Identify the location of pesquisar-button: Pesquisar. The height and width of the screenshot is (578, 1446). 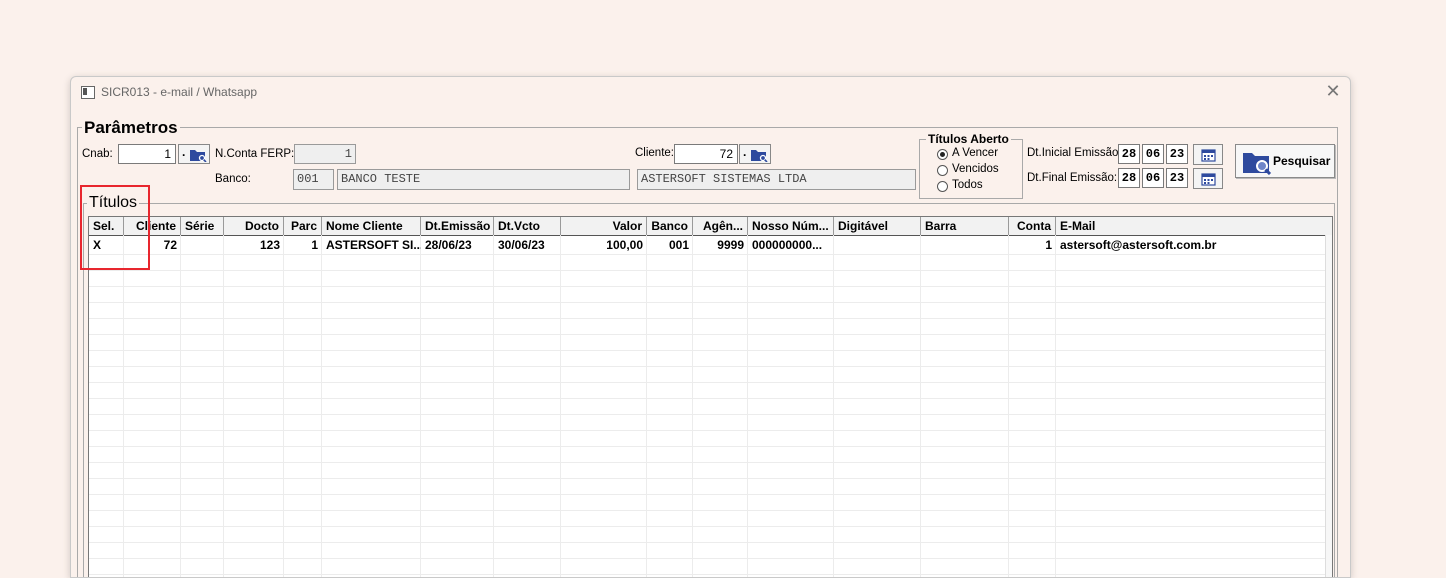
(1285, 161).